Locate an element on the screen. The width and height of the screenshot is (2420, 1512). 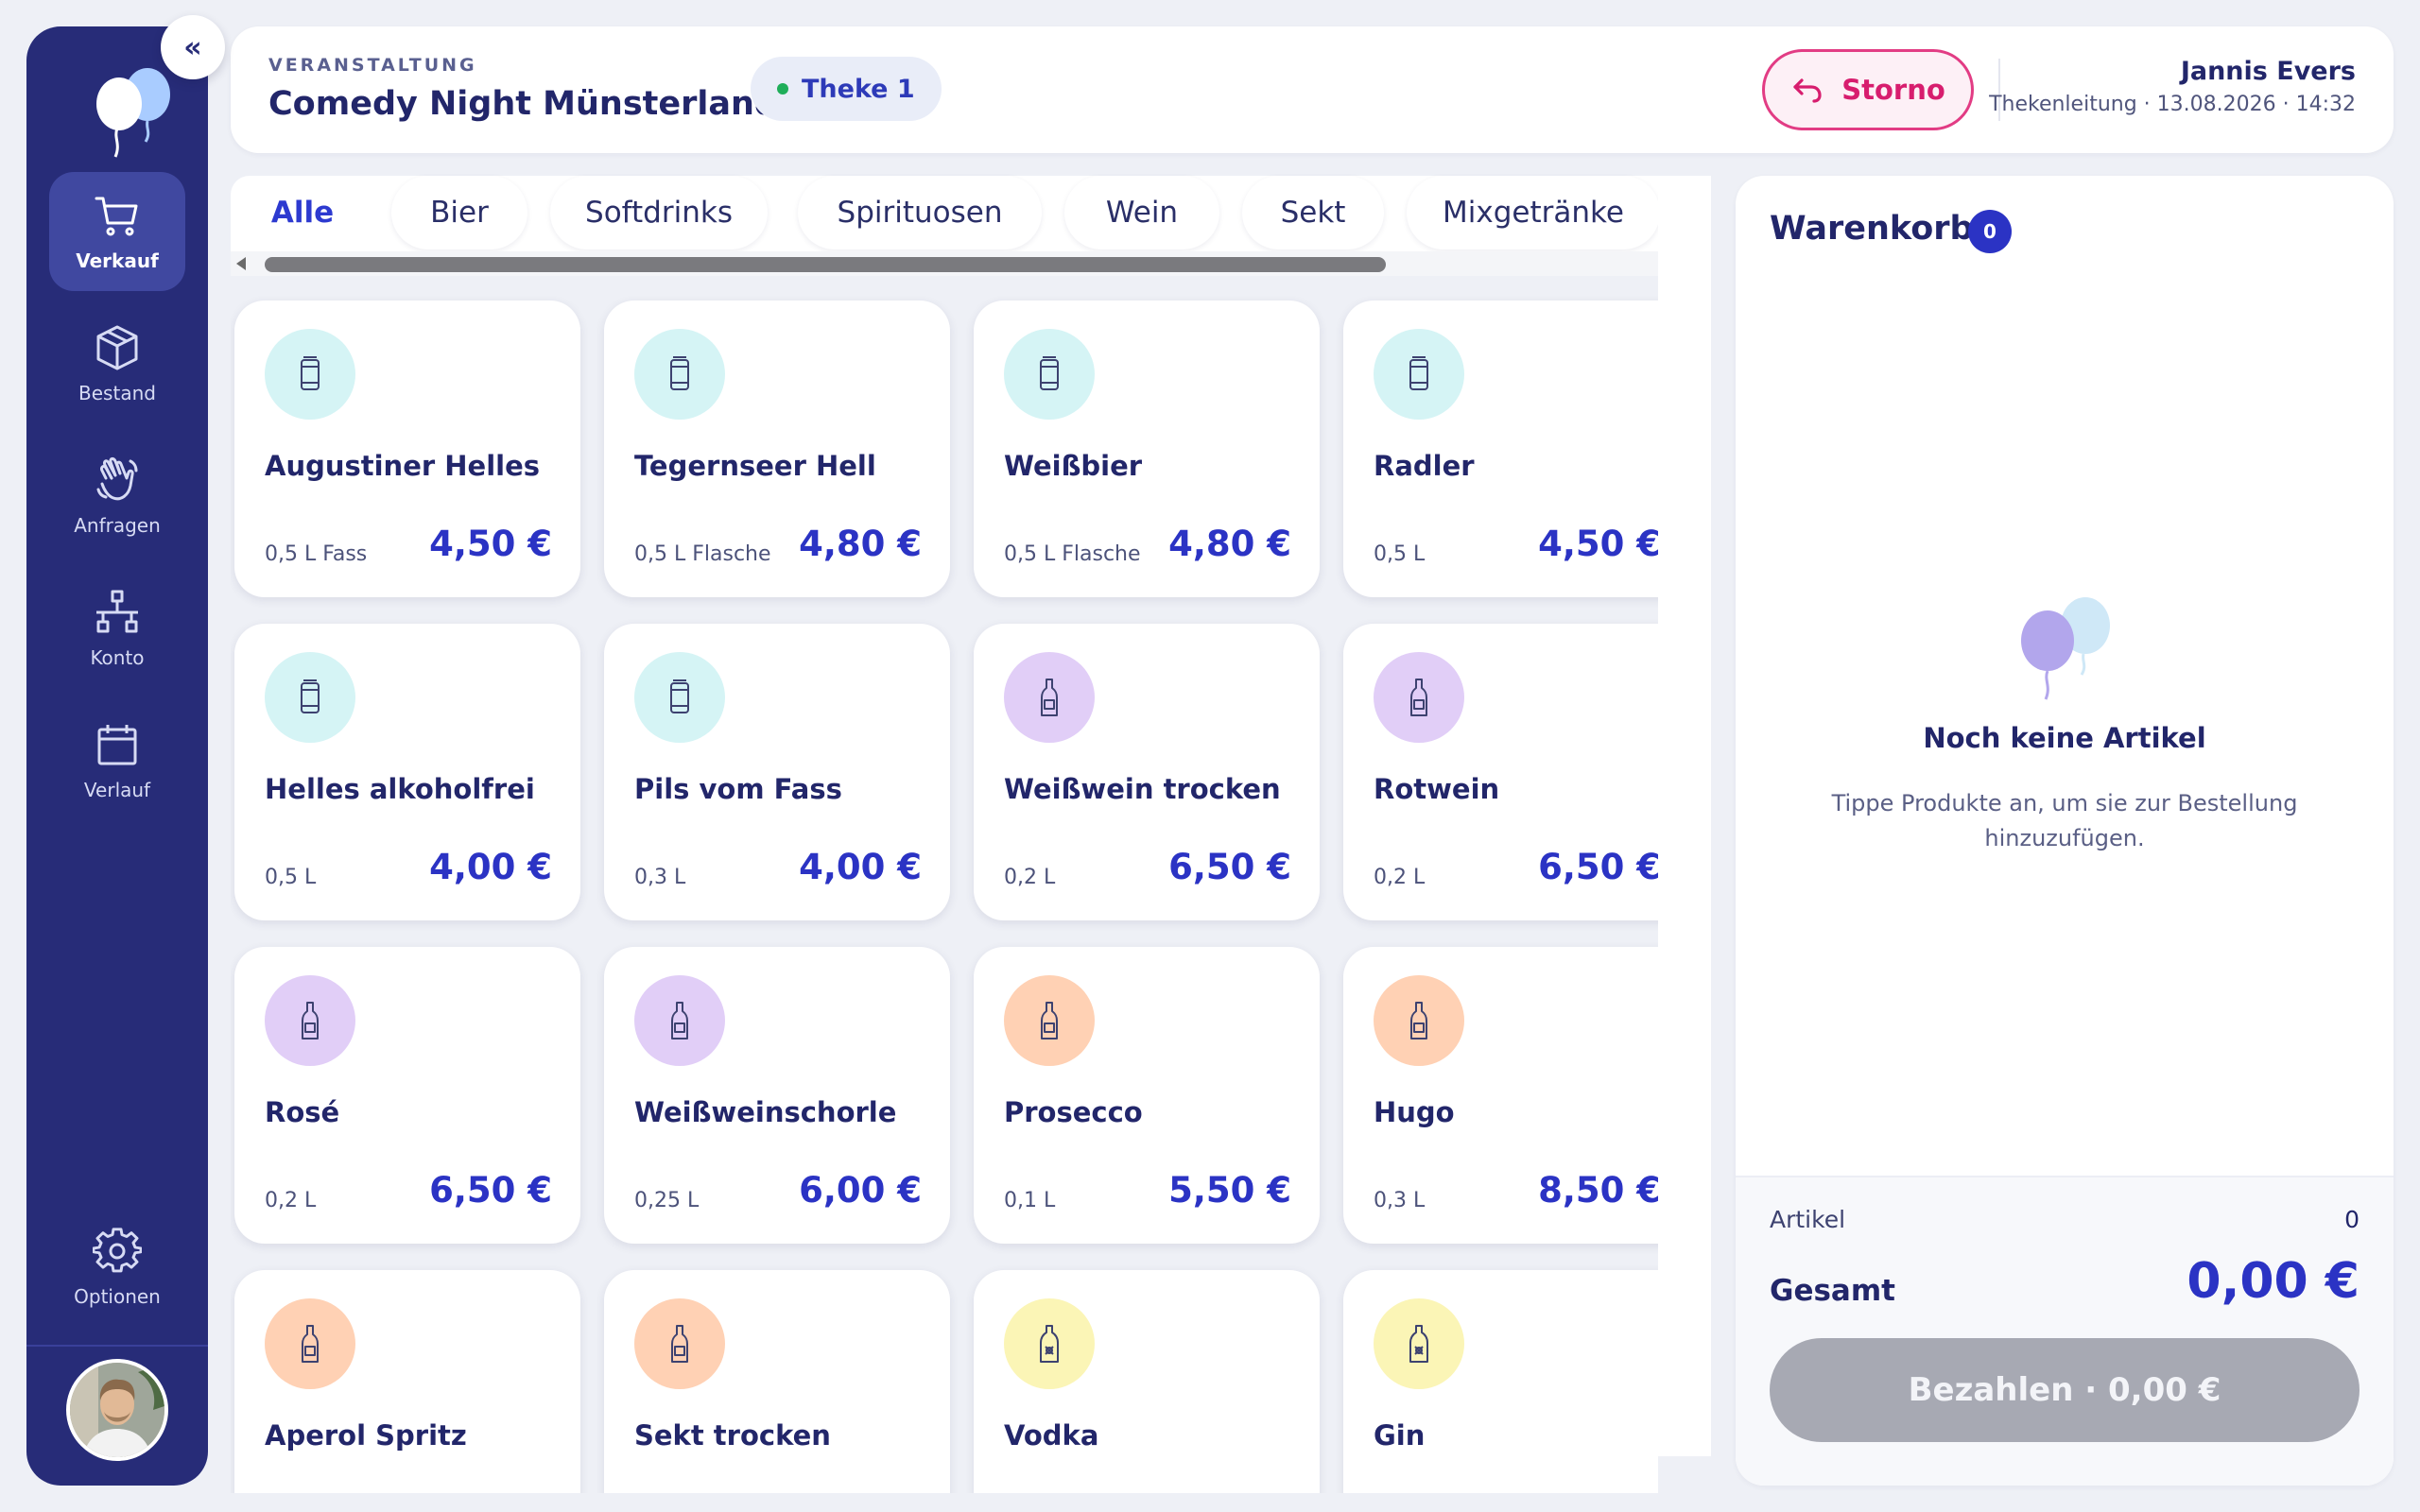
product-price: 6,00 € is located at coordinates (860, 1190).